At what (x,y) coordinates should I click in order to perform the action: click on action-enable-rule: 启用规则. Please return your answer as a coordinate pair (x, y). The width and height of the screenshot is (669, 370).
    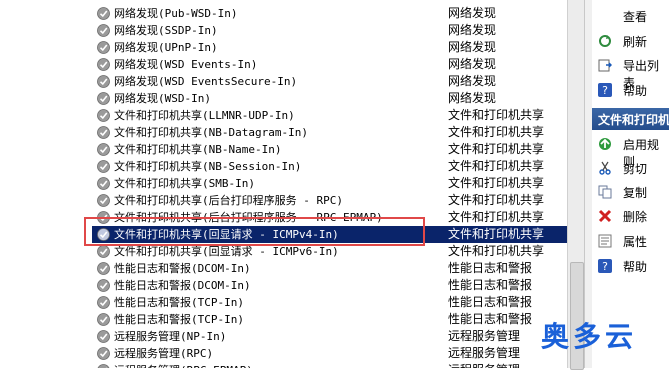
    Looking at the image, I should click on (630, 151).